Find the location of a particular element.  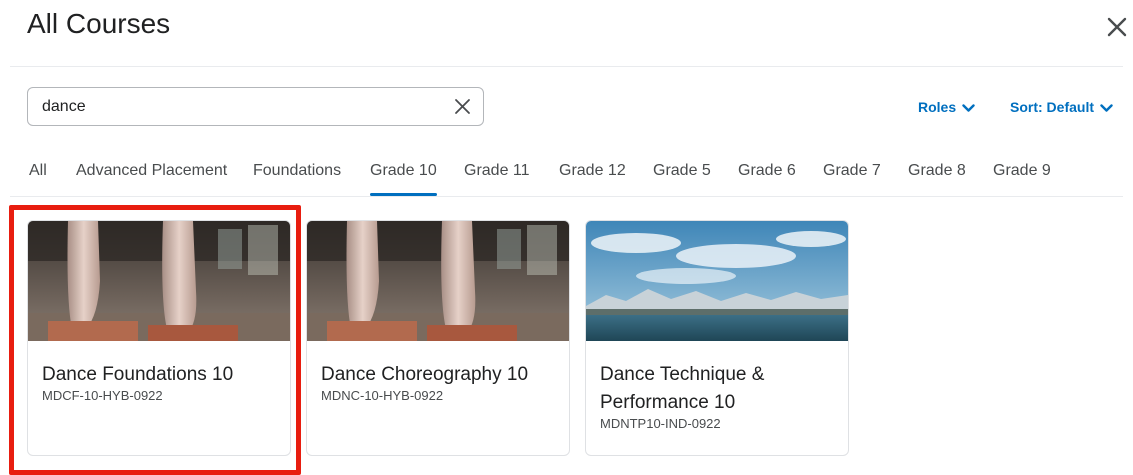

course-title: Dance Choreography 10 is located at coordinates (425, 374).